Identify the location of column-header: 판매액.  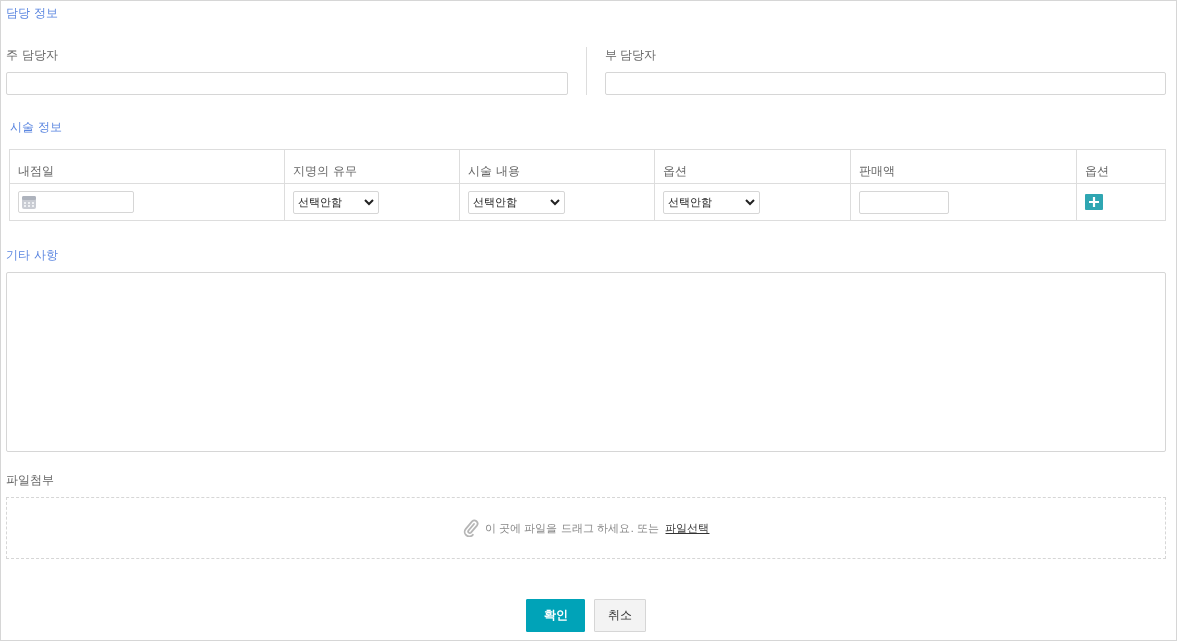
(963, 166).